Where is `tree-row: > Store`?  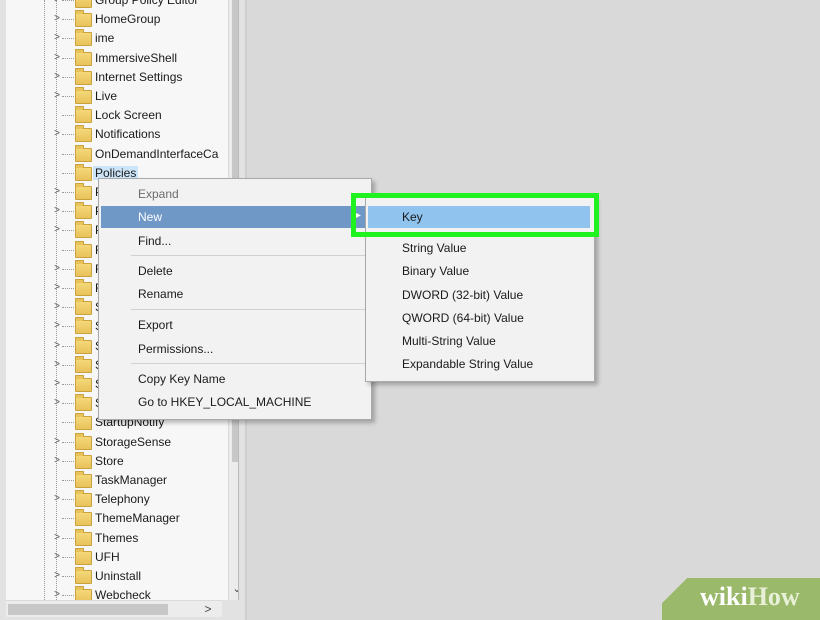
tree-row: > Store is located at coordinates (116, 461).